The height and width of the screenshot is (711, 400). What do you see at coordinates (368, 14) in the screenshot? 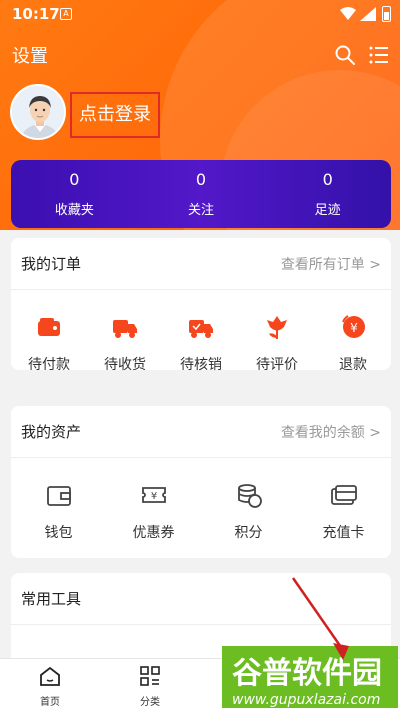
I see `signal-icon` at bounding box center [368, 14].